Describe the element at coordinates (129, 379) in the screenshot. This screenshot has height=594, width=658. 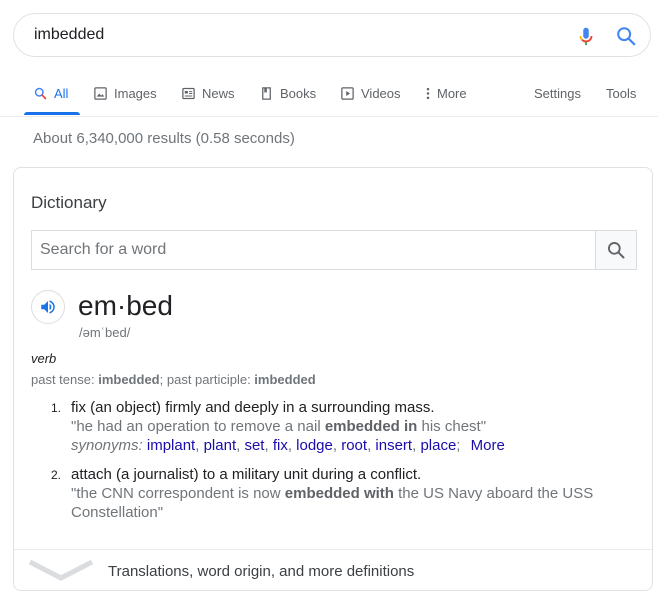
I see `past-tense: imbedded` at that location.